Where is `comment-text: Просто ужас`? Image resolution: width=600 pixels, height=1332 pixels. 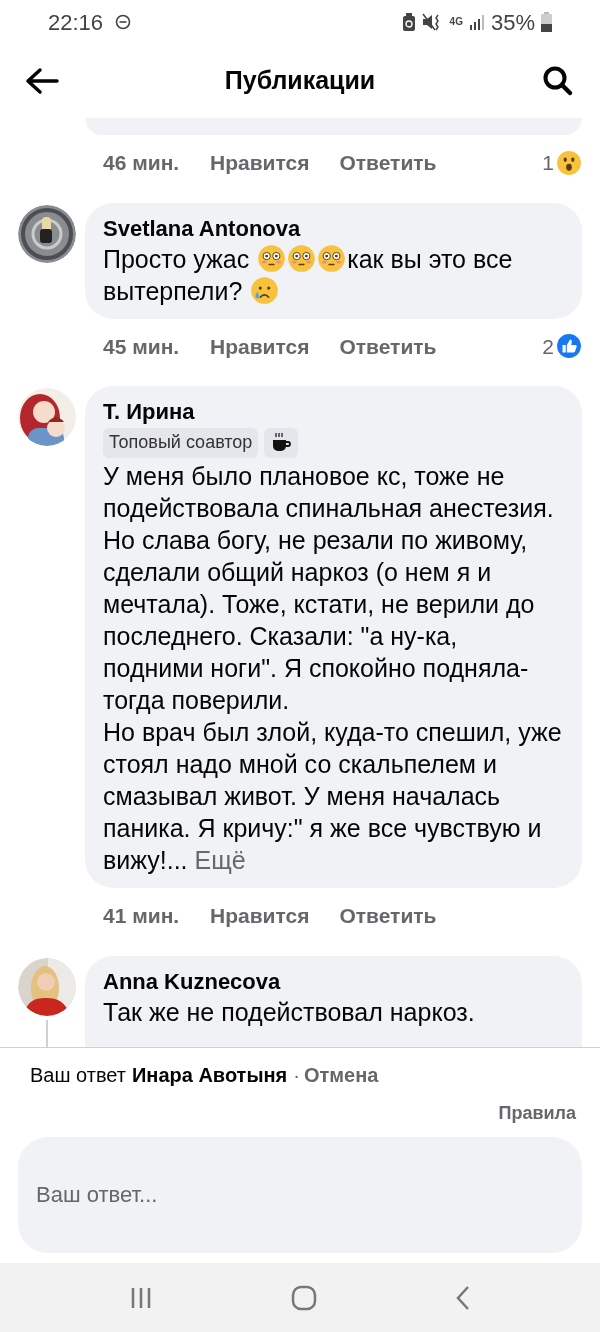 comment-text: Просто ужас is located at coordinates (176, 259).